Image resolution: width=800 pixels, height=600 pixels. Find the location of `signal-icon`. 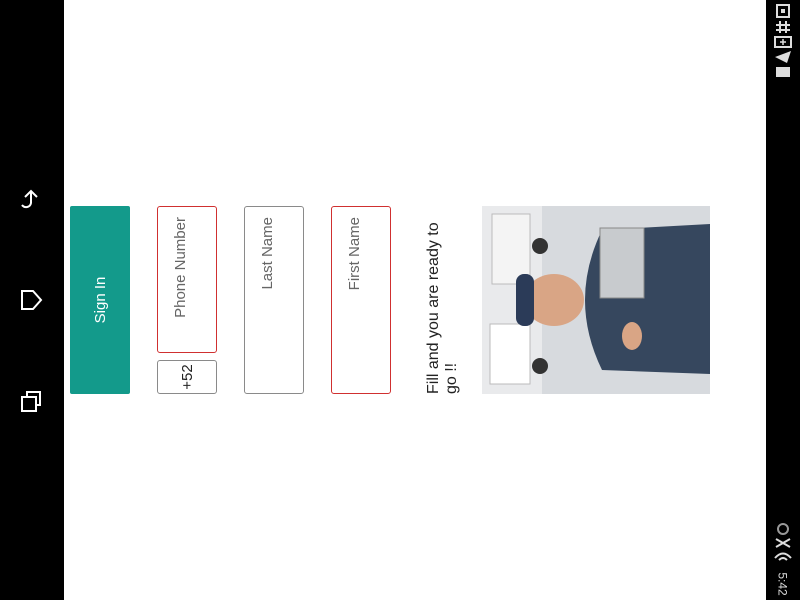

signal-icon is located at coordinates (783, 543).